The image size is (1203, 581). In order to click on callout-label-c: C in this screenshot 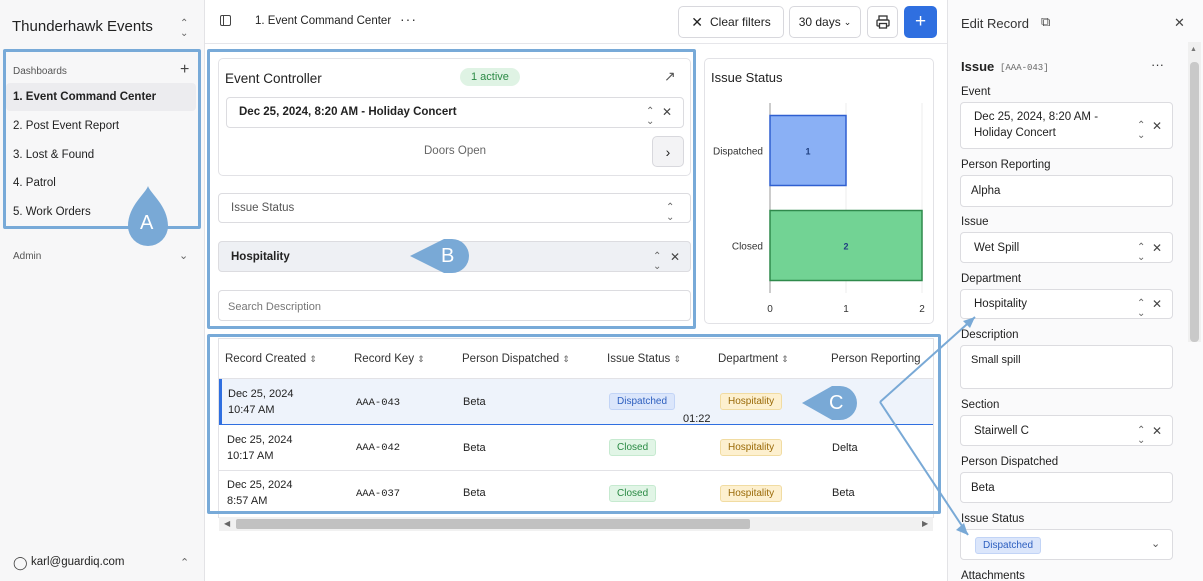, I will do `click(836, 403)`.